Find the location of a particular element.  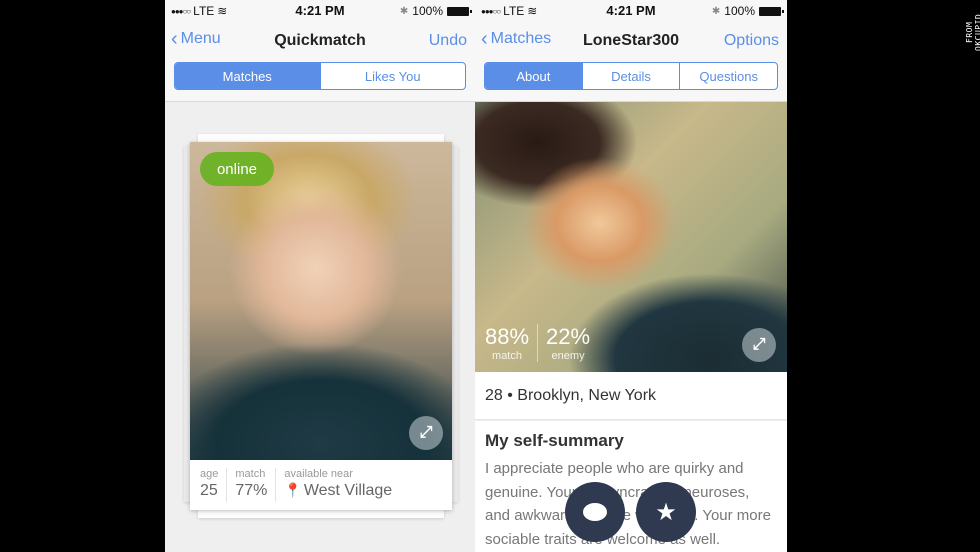

location-pin-icon: 📍 is located at coordinates (293, 490).